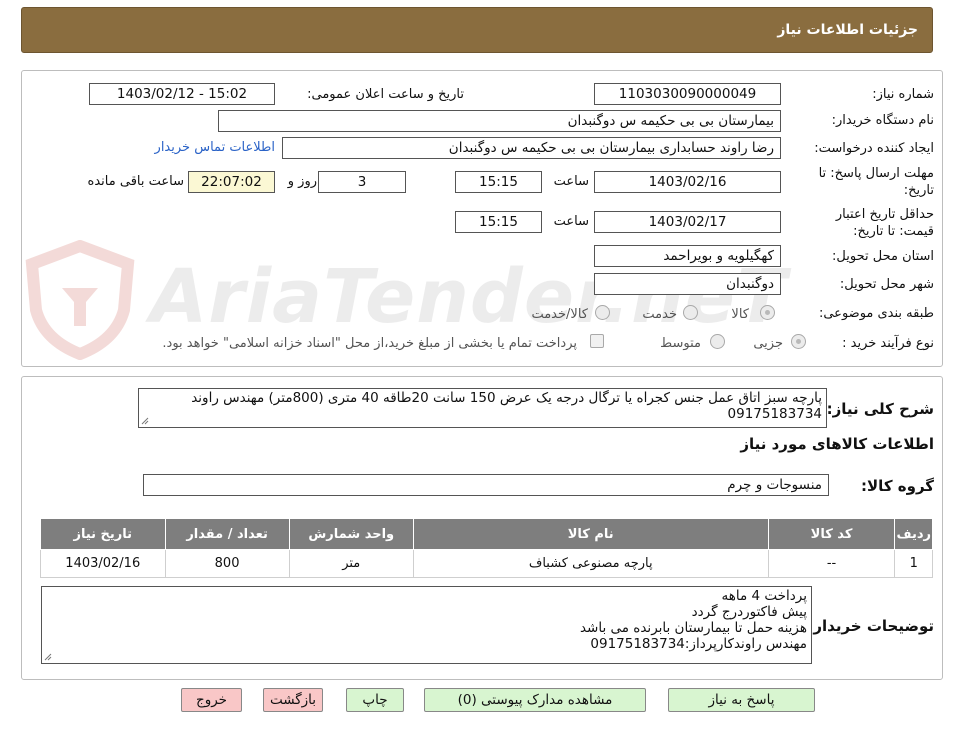 This screenshot has width=953, height=733. I want to click on print-button: چاپ, so click(375, 700).